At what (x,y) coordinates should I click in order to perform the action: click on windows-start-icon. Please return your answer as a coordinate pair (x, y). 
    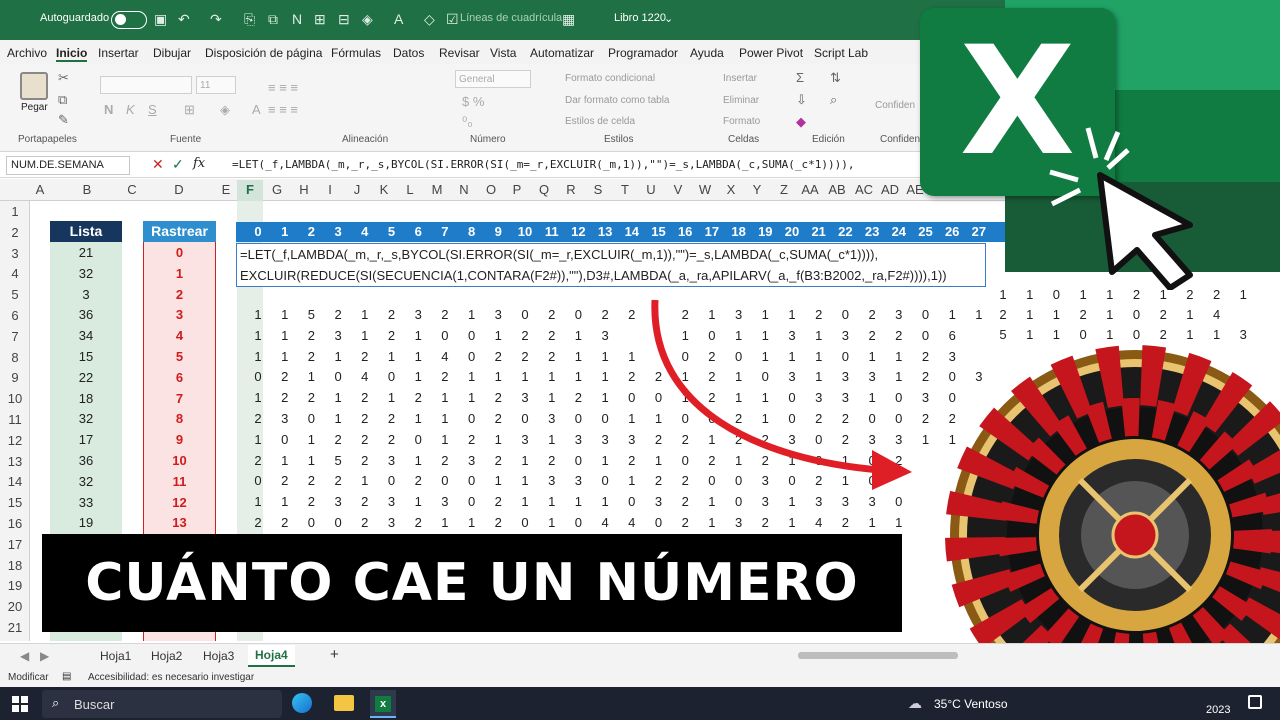
    Looking at the image, I should click on (20, 704).